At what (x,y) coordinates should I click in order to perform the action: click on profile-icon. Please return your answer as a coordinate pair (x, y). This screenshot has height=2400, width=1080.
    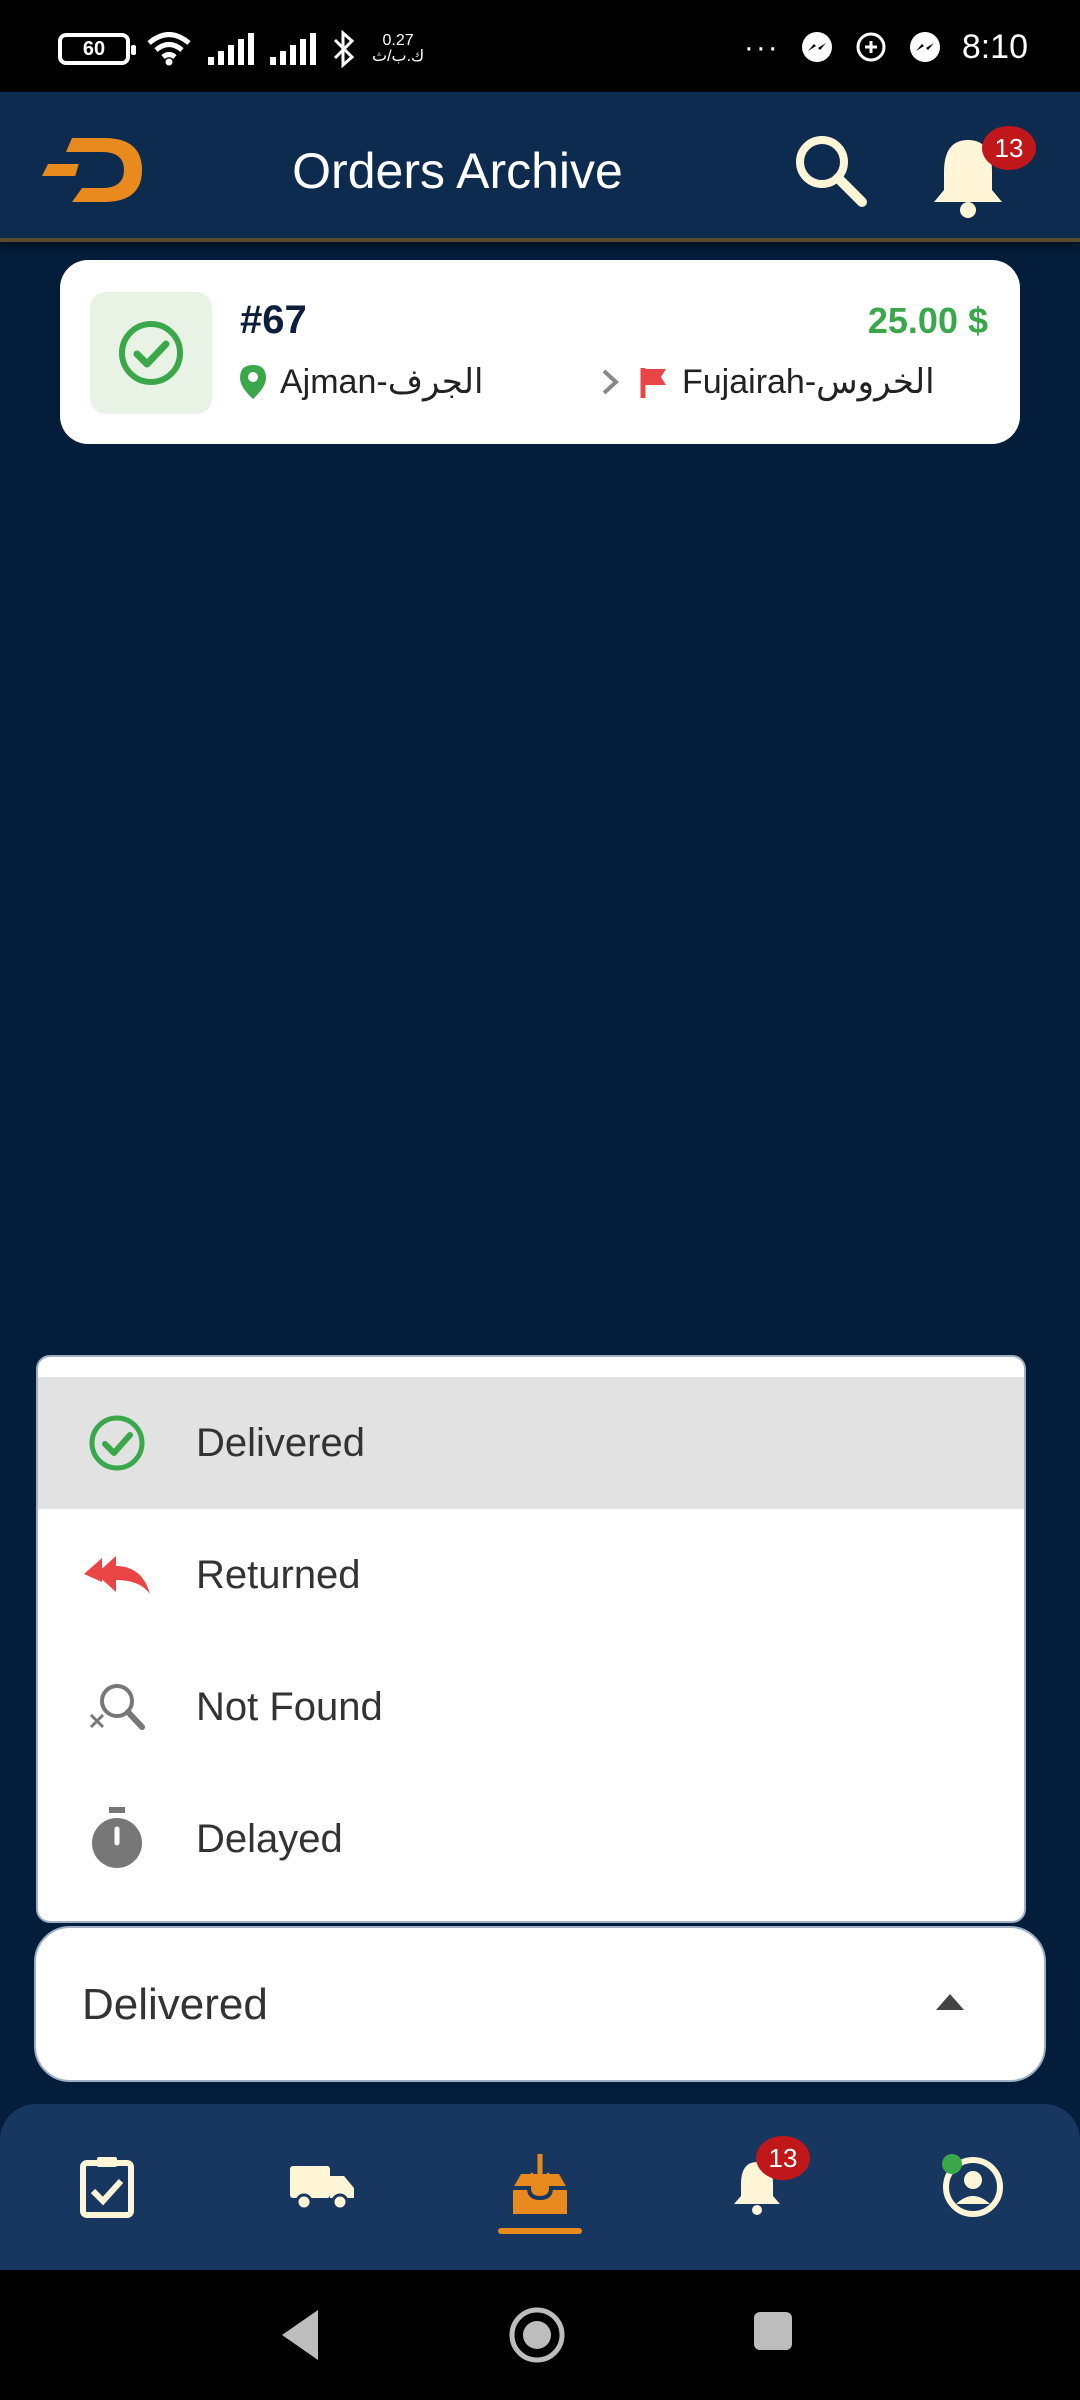
    Looking at the image, I should click on (972, 2185).